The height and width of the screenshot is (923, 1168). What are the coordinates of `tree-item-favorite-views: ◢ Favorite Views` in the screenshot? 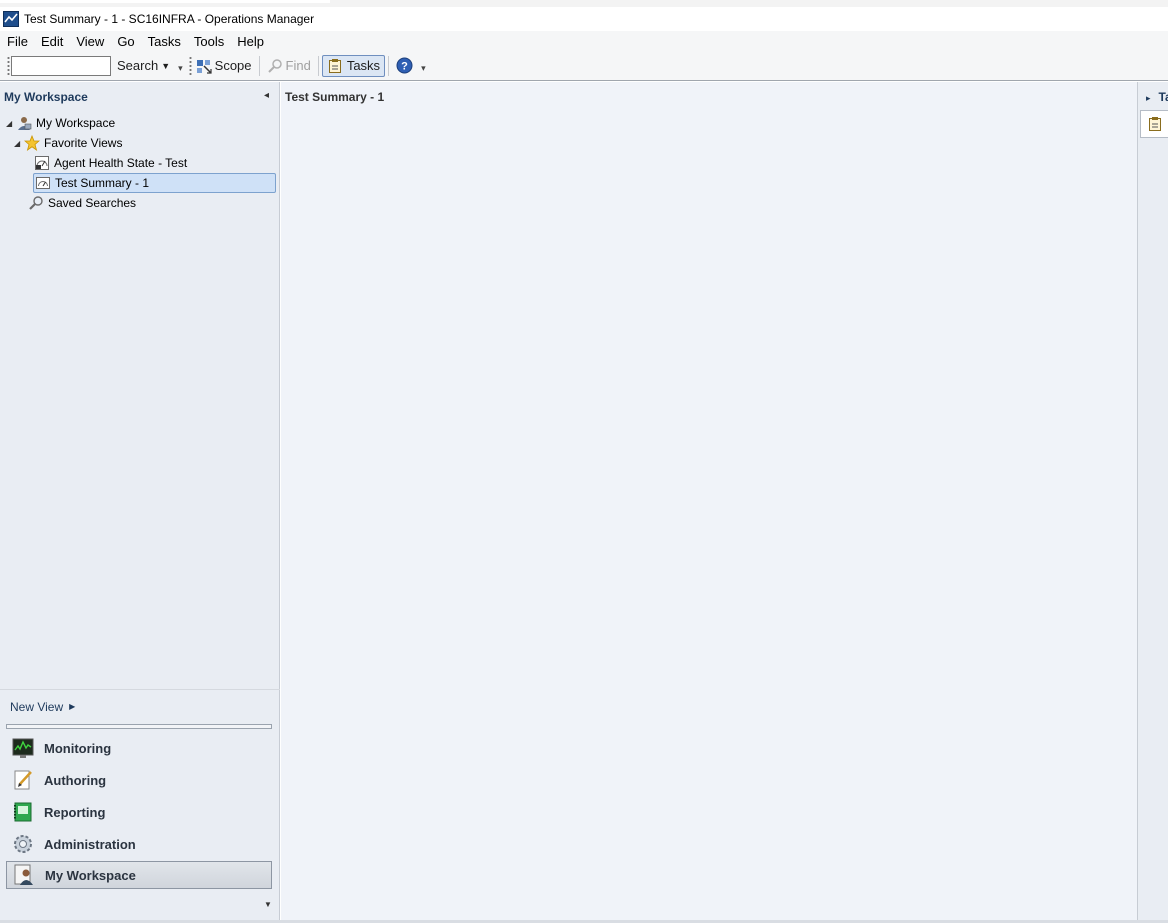 It's located at (68, 143).